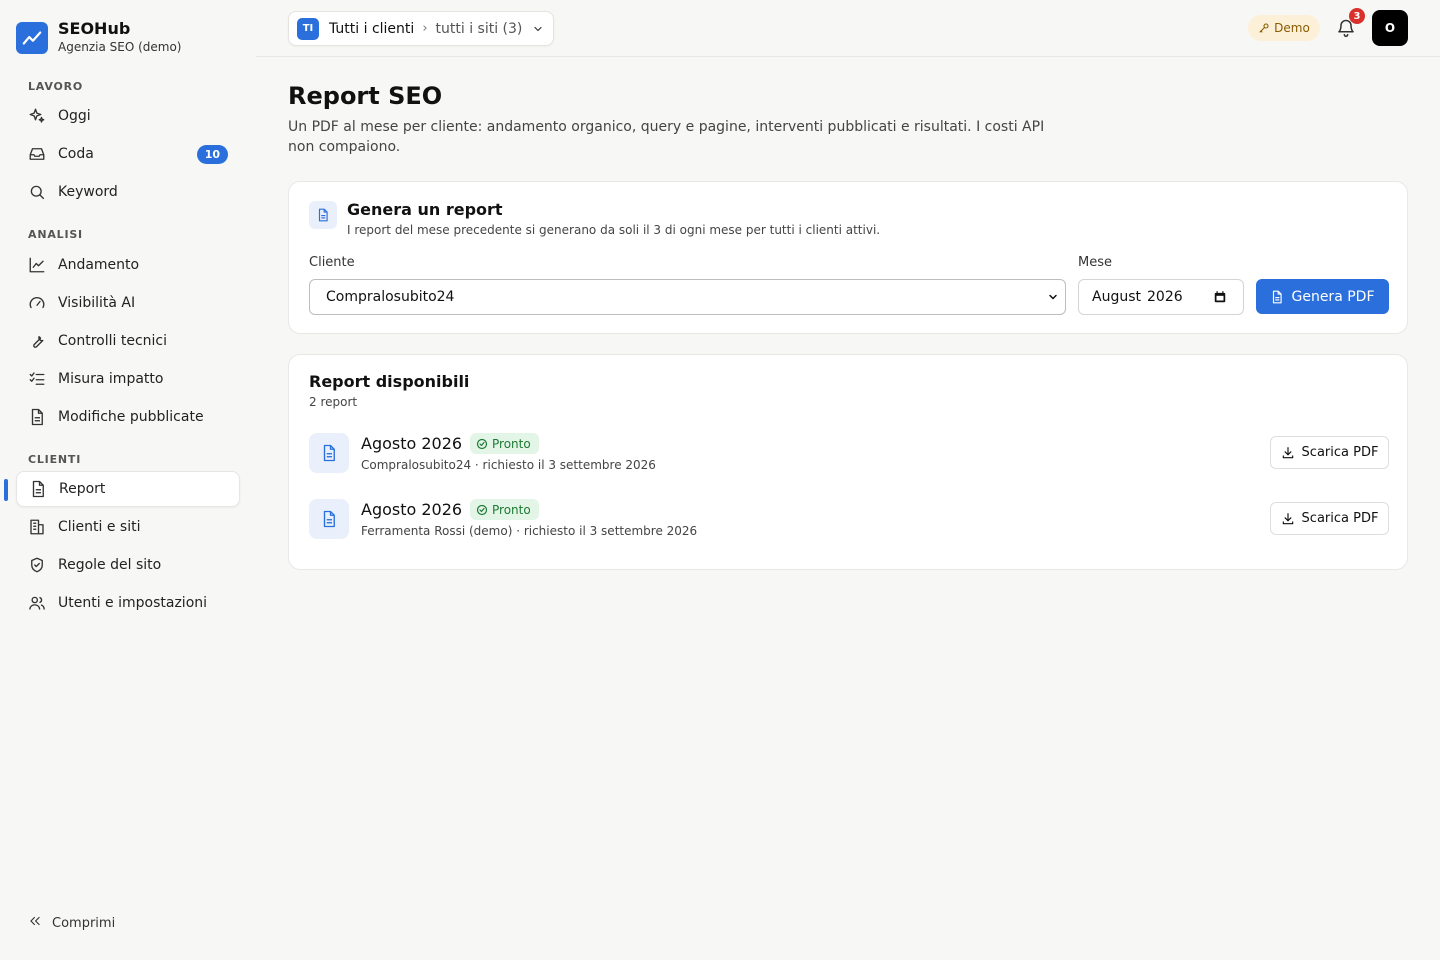 Image resolution: width=1440 pixels, height=960 pixels. I want to click on month-field-label: Mese, so click(1095, 262).